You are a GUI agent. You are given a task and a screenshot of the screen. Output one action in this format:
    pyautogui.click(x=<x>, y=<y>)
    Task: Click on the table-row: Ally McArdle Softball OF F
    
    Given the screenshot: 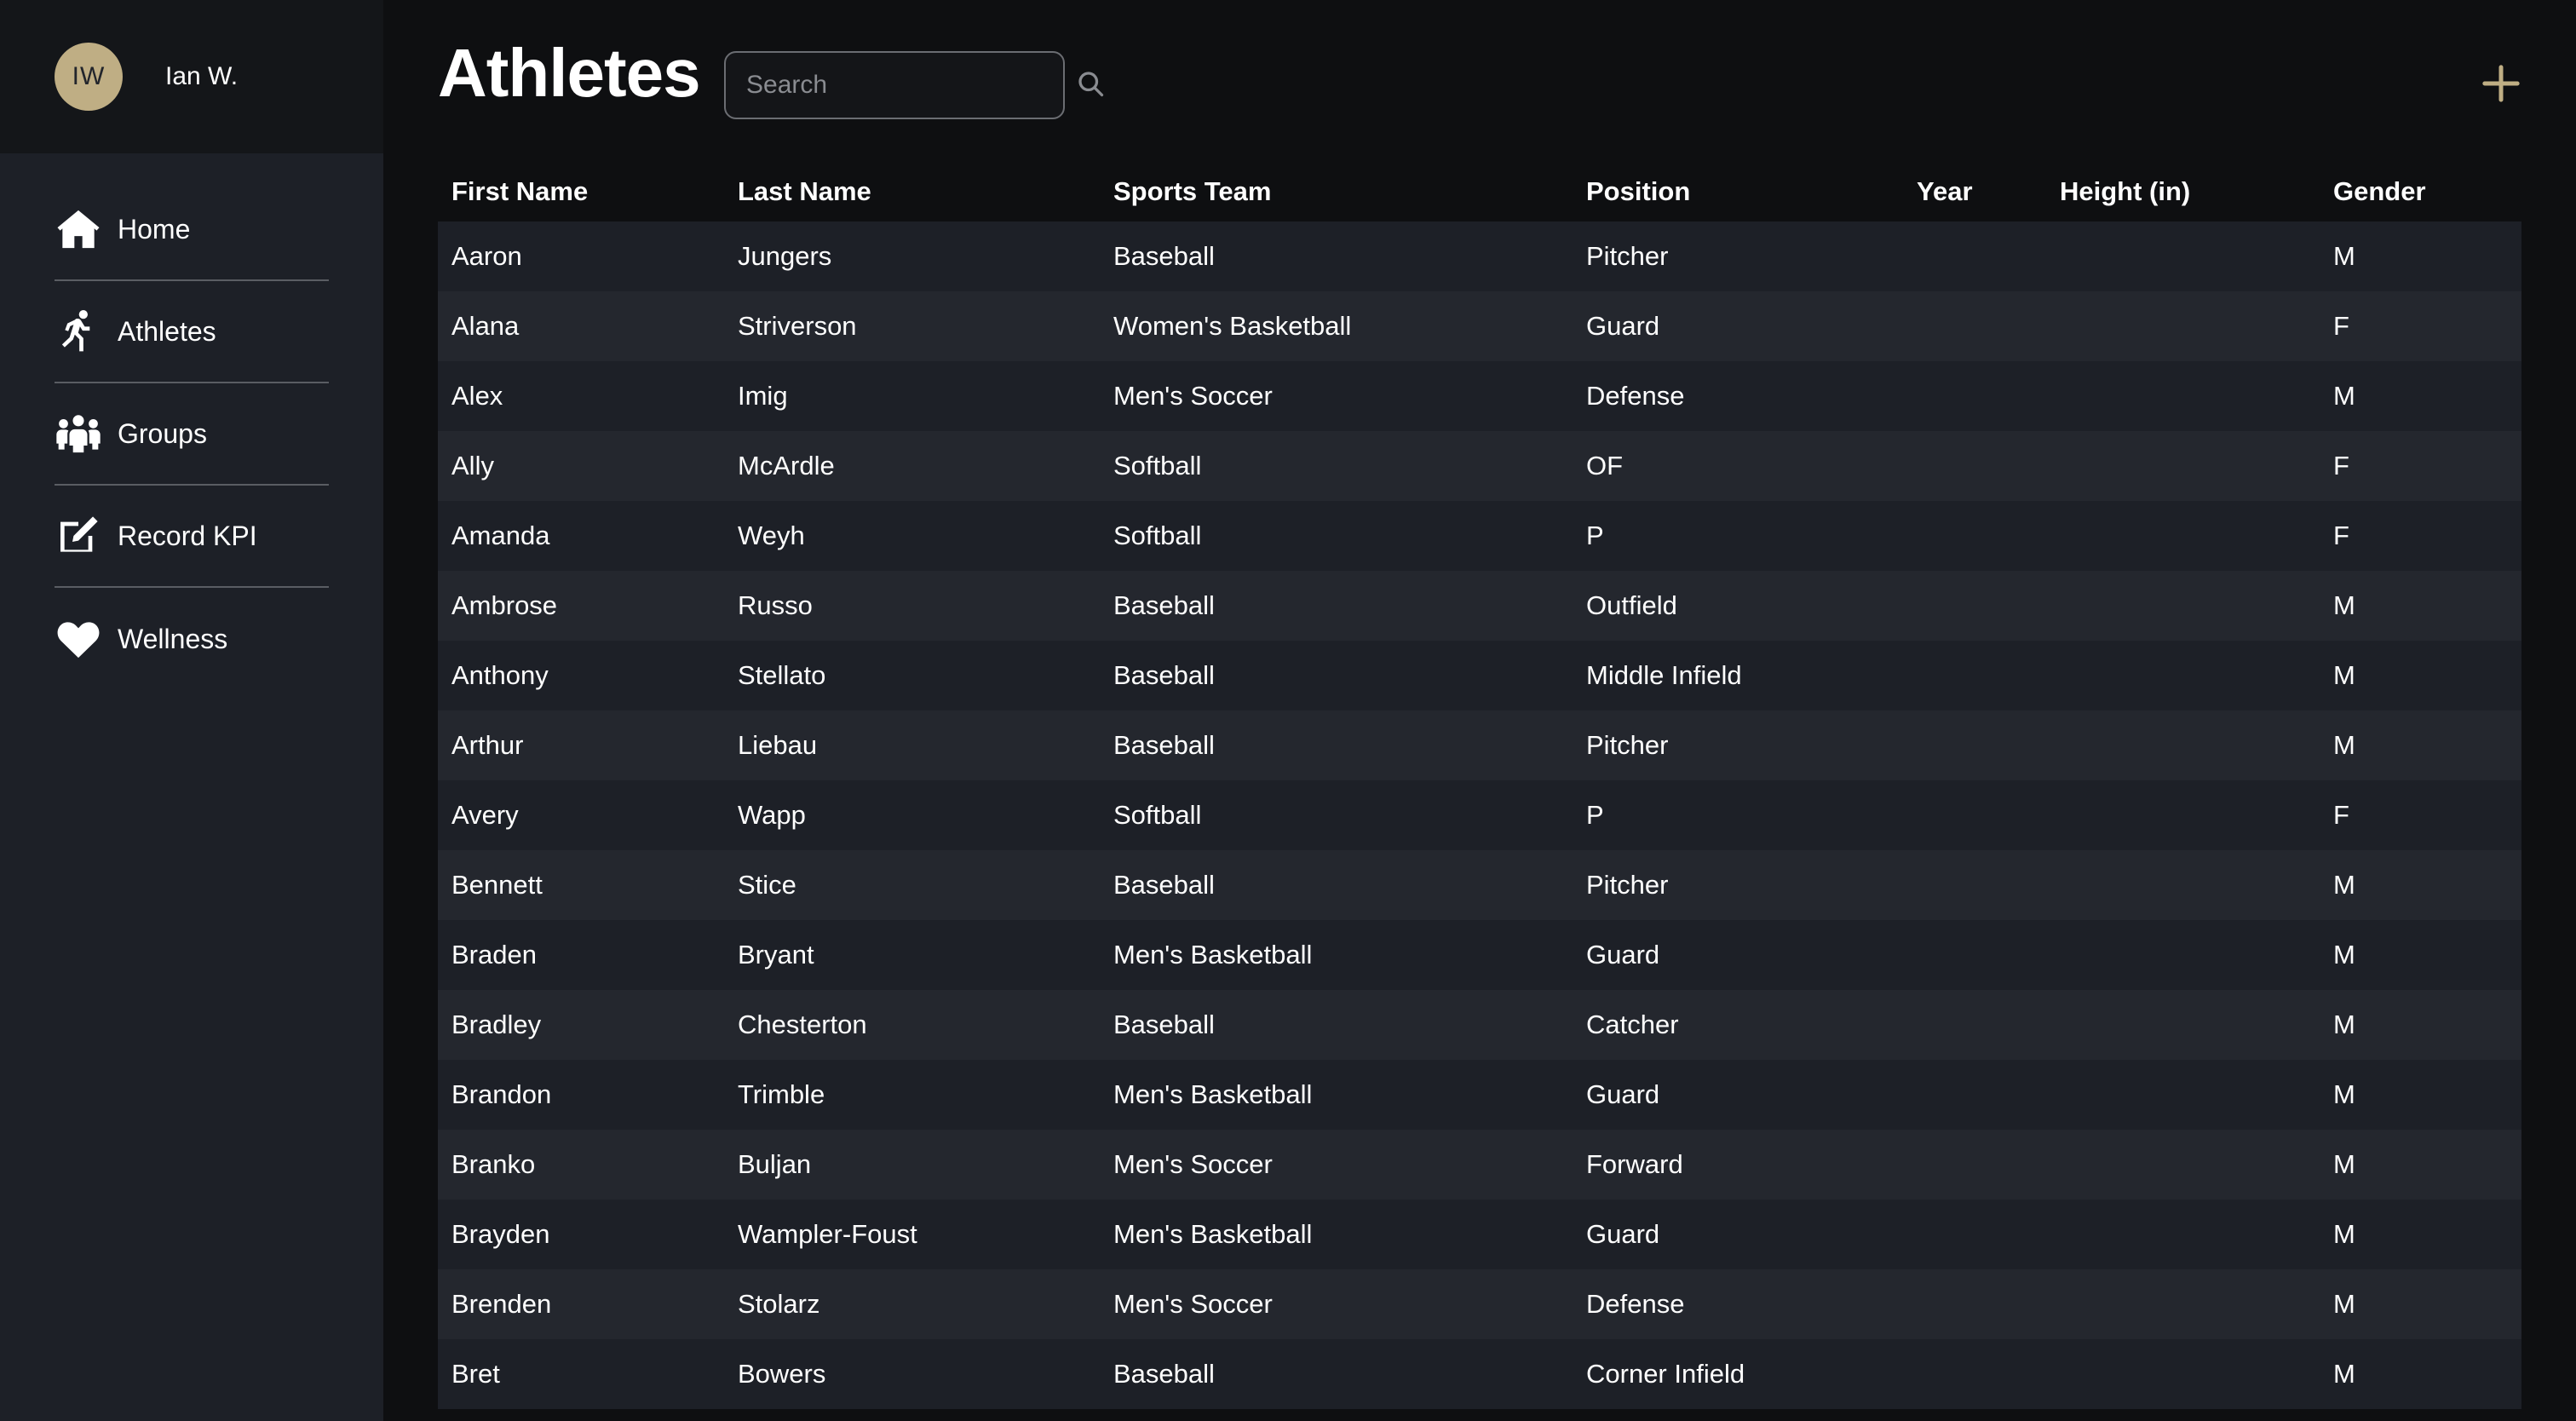 What is the action you would take?
    pyautogui.click(x=1480, y=466)
    